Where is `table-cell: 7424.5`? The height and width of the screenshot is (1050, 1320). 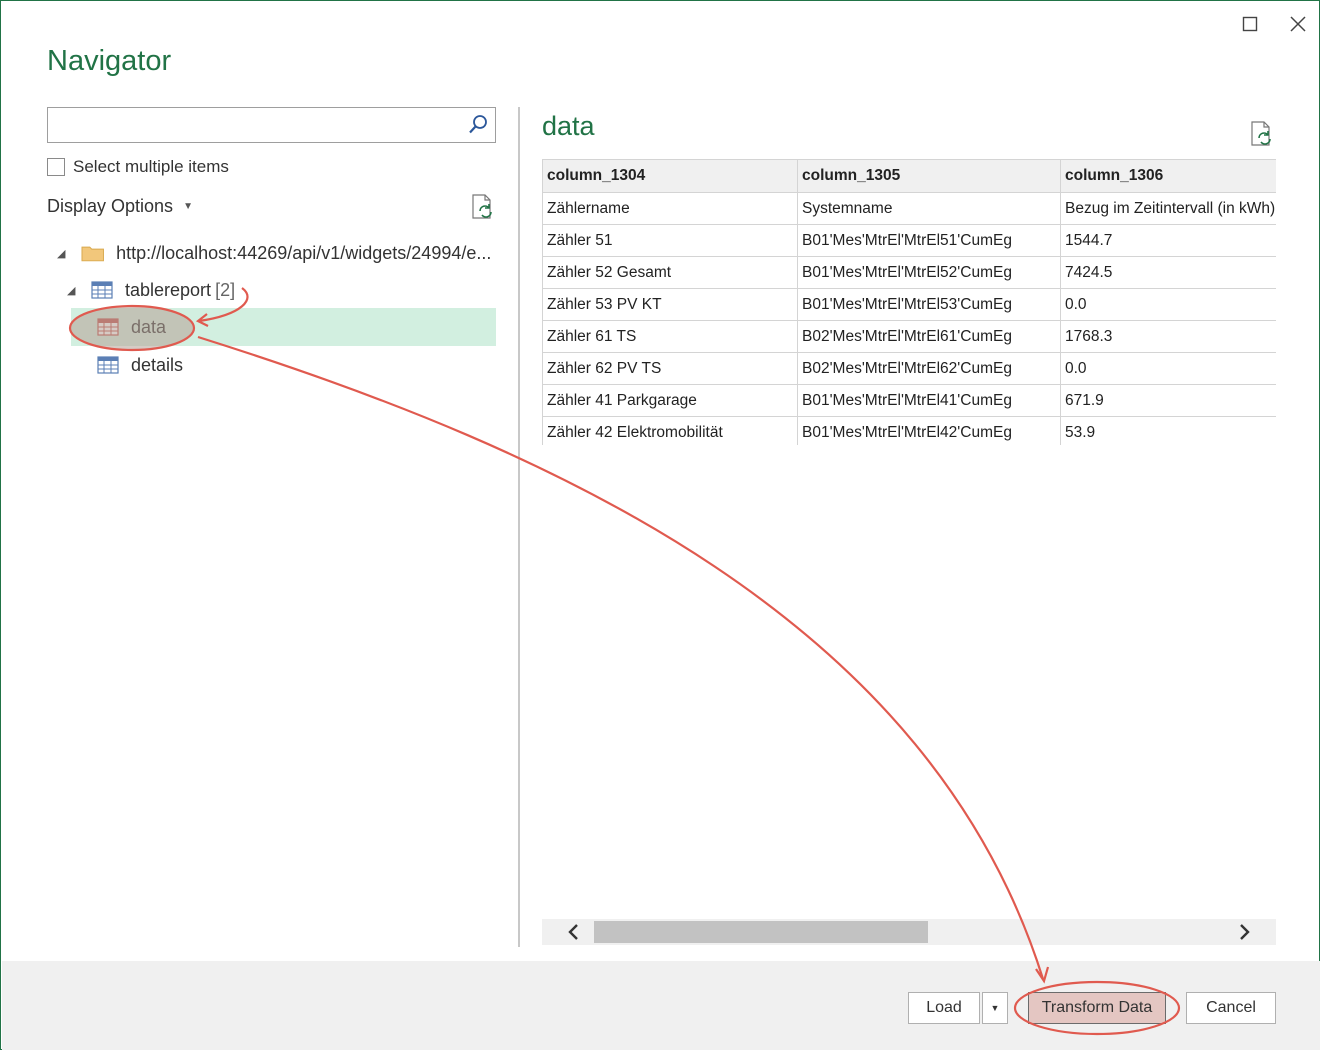 table-cell: 7424.5 is located at coordinates (1168, 272).